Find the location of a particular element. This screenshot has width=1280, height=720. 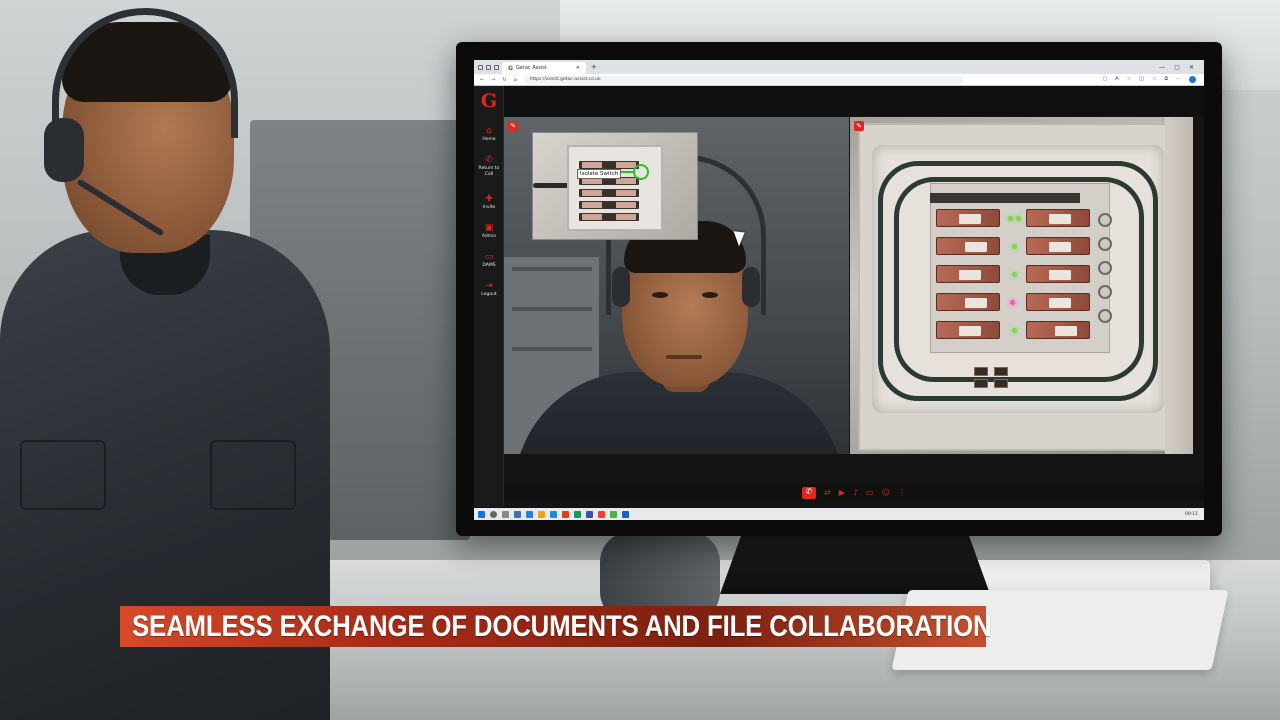

sidebar-item-invite: ✚ Invite is located at coordinates (489, 202).